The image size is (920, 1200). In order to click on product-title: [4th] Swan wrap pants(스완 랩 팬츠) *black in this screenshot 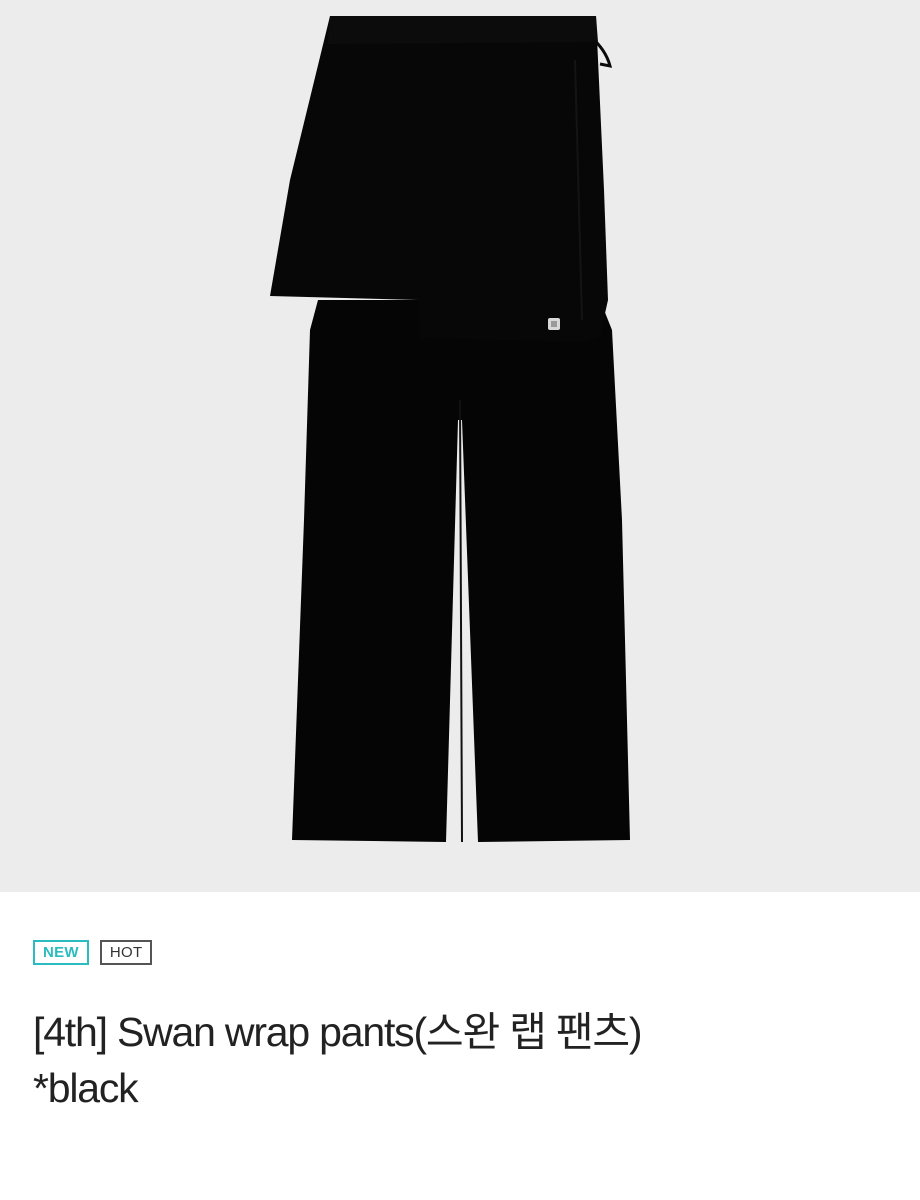, I will do `click(463, 1060)`.